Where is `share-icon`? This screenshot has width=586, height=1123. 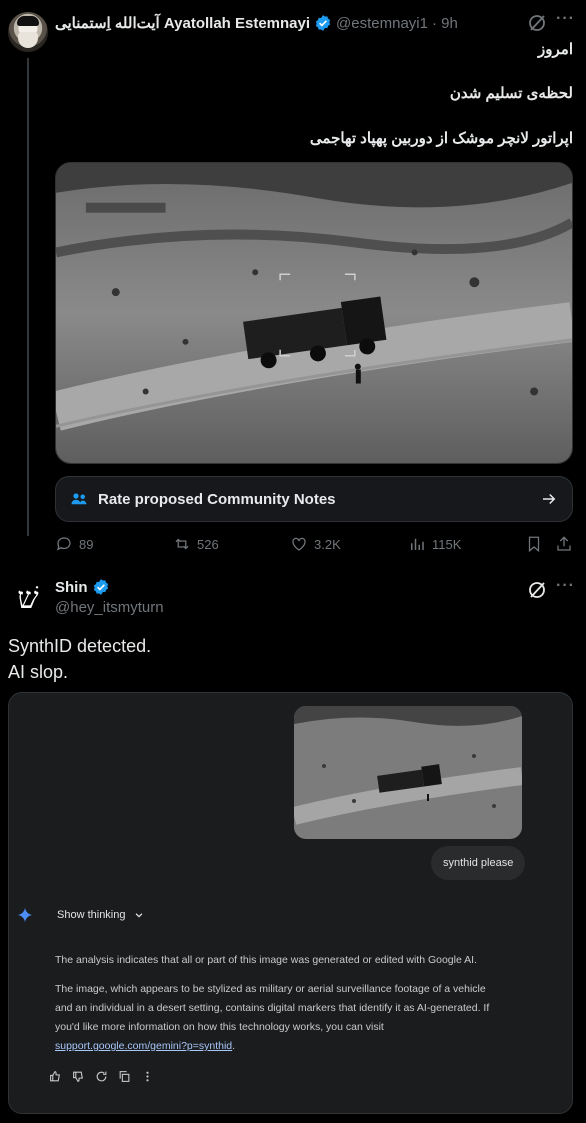
share-icon is located at coordinates (564, 544).